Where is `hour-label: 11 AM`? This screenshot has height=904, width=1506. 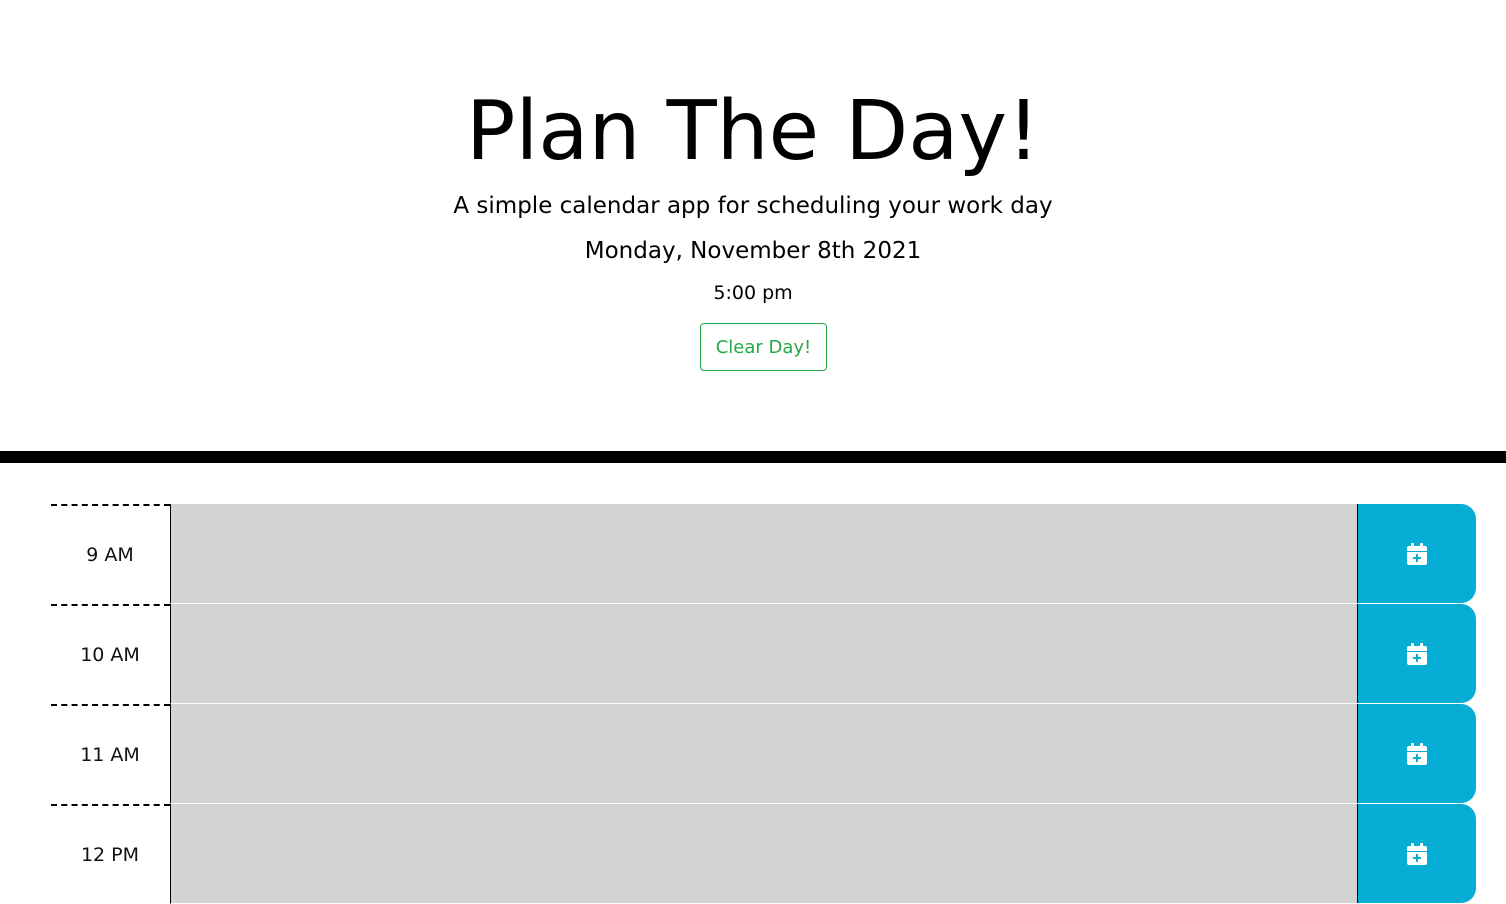 hour-label: 11 AM is located at coordinates (110, 754).